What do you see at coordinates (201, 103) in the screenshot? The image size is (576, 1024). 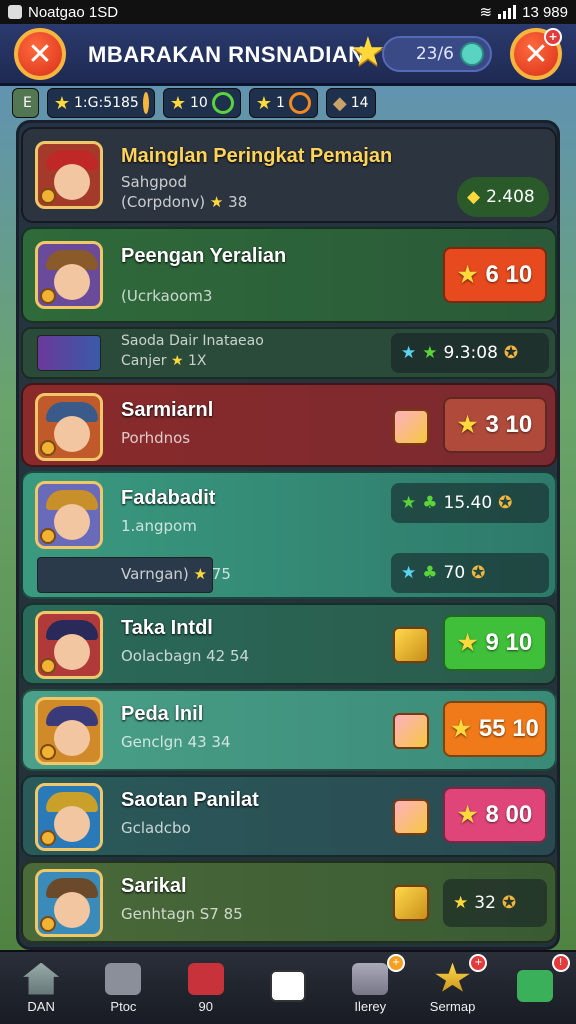 I see `resource-2: ★ 10` at bounding box center [201, 103].